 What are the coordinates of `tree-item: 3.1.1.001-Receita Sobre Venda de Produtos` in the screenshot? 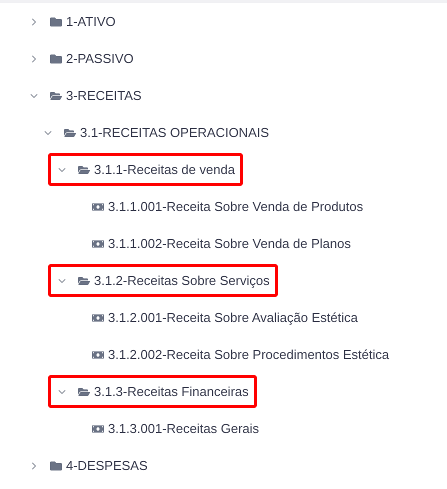 It's located at (217, 206).